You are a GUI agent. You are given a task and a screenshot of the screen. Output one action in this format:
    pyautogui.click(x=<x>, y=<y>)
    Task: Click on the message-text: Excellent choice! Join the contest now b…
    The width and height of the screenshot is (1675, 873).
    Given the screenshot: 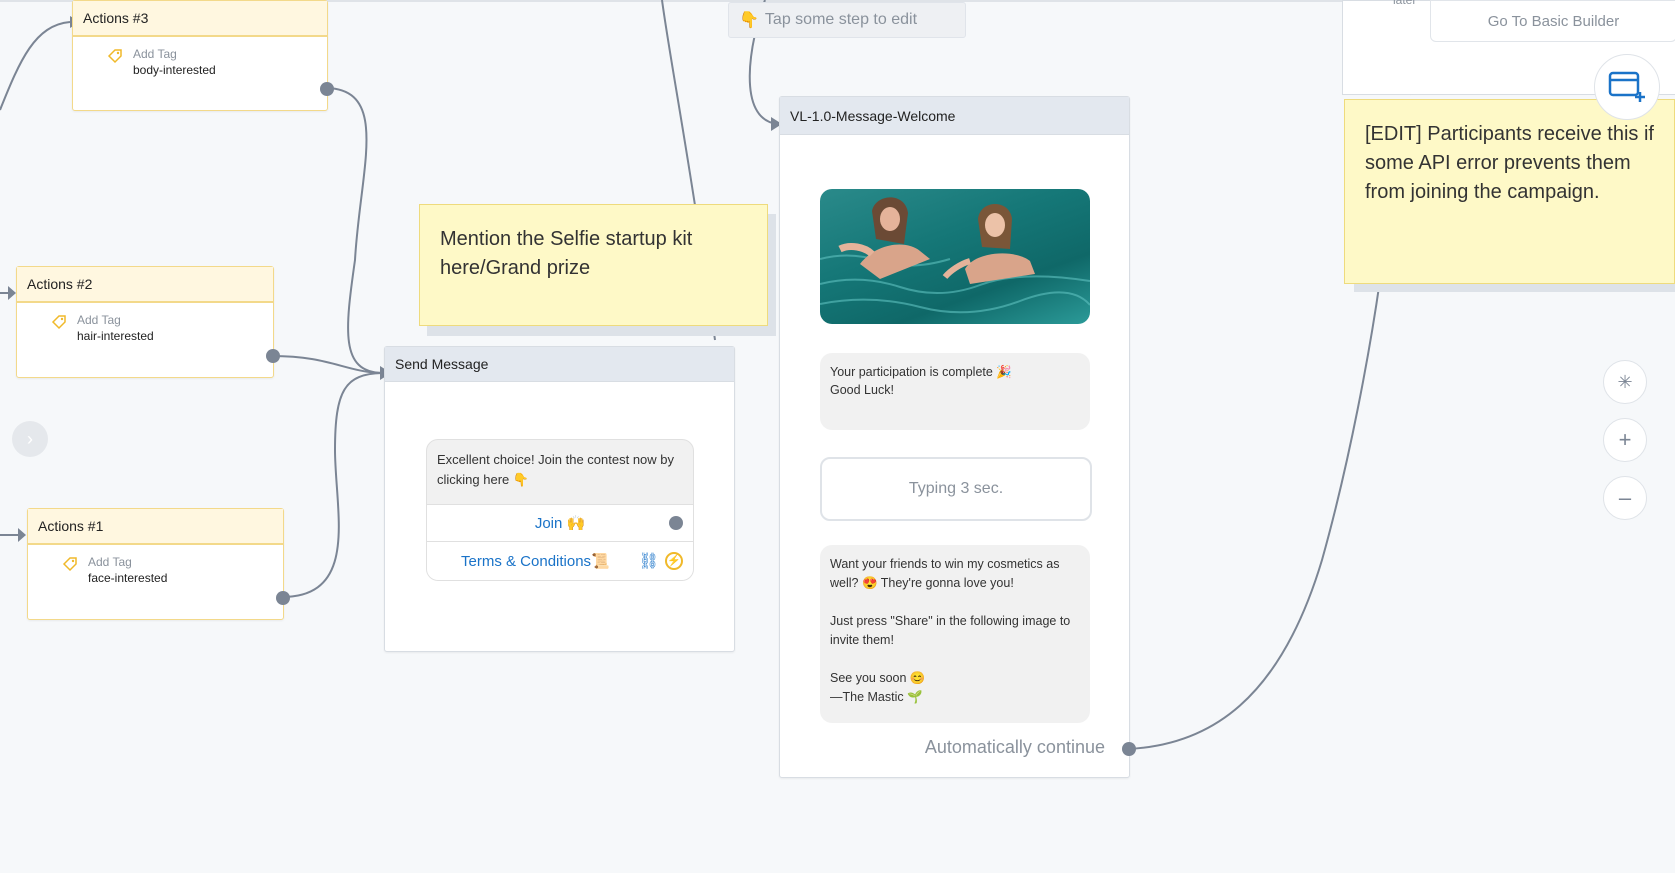 What is the action you would take?
    pyautogui.click(x=556, y=469)
    